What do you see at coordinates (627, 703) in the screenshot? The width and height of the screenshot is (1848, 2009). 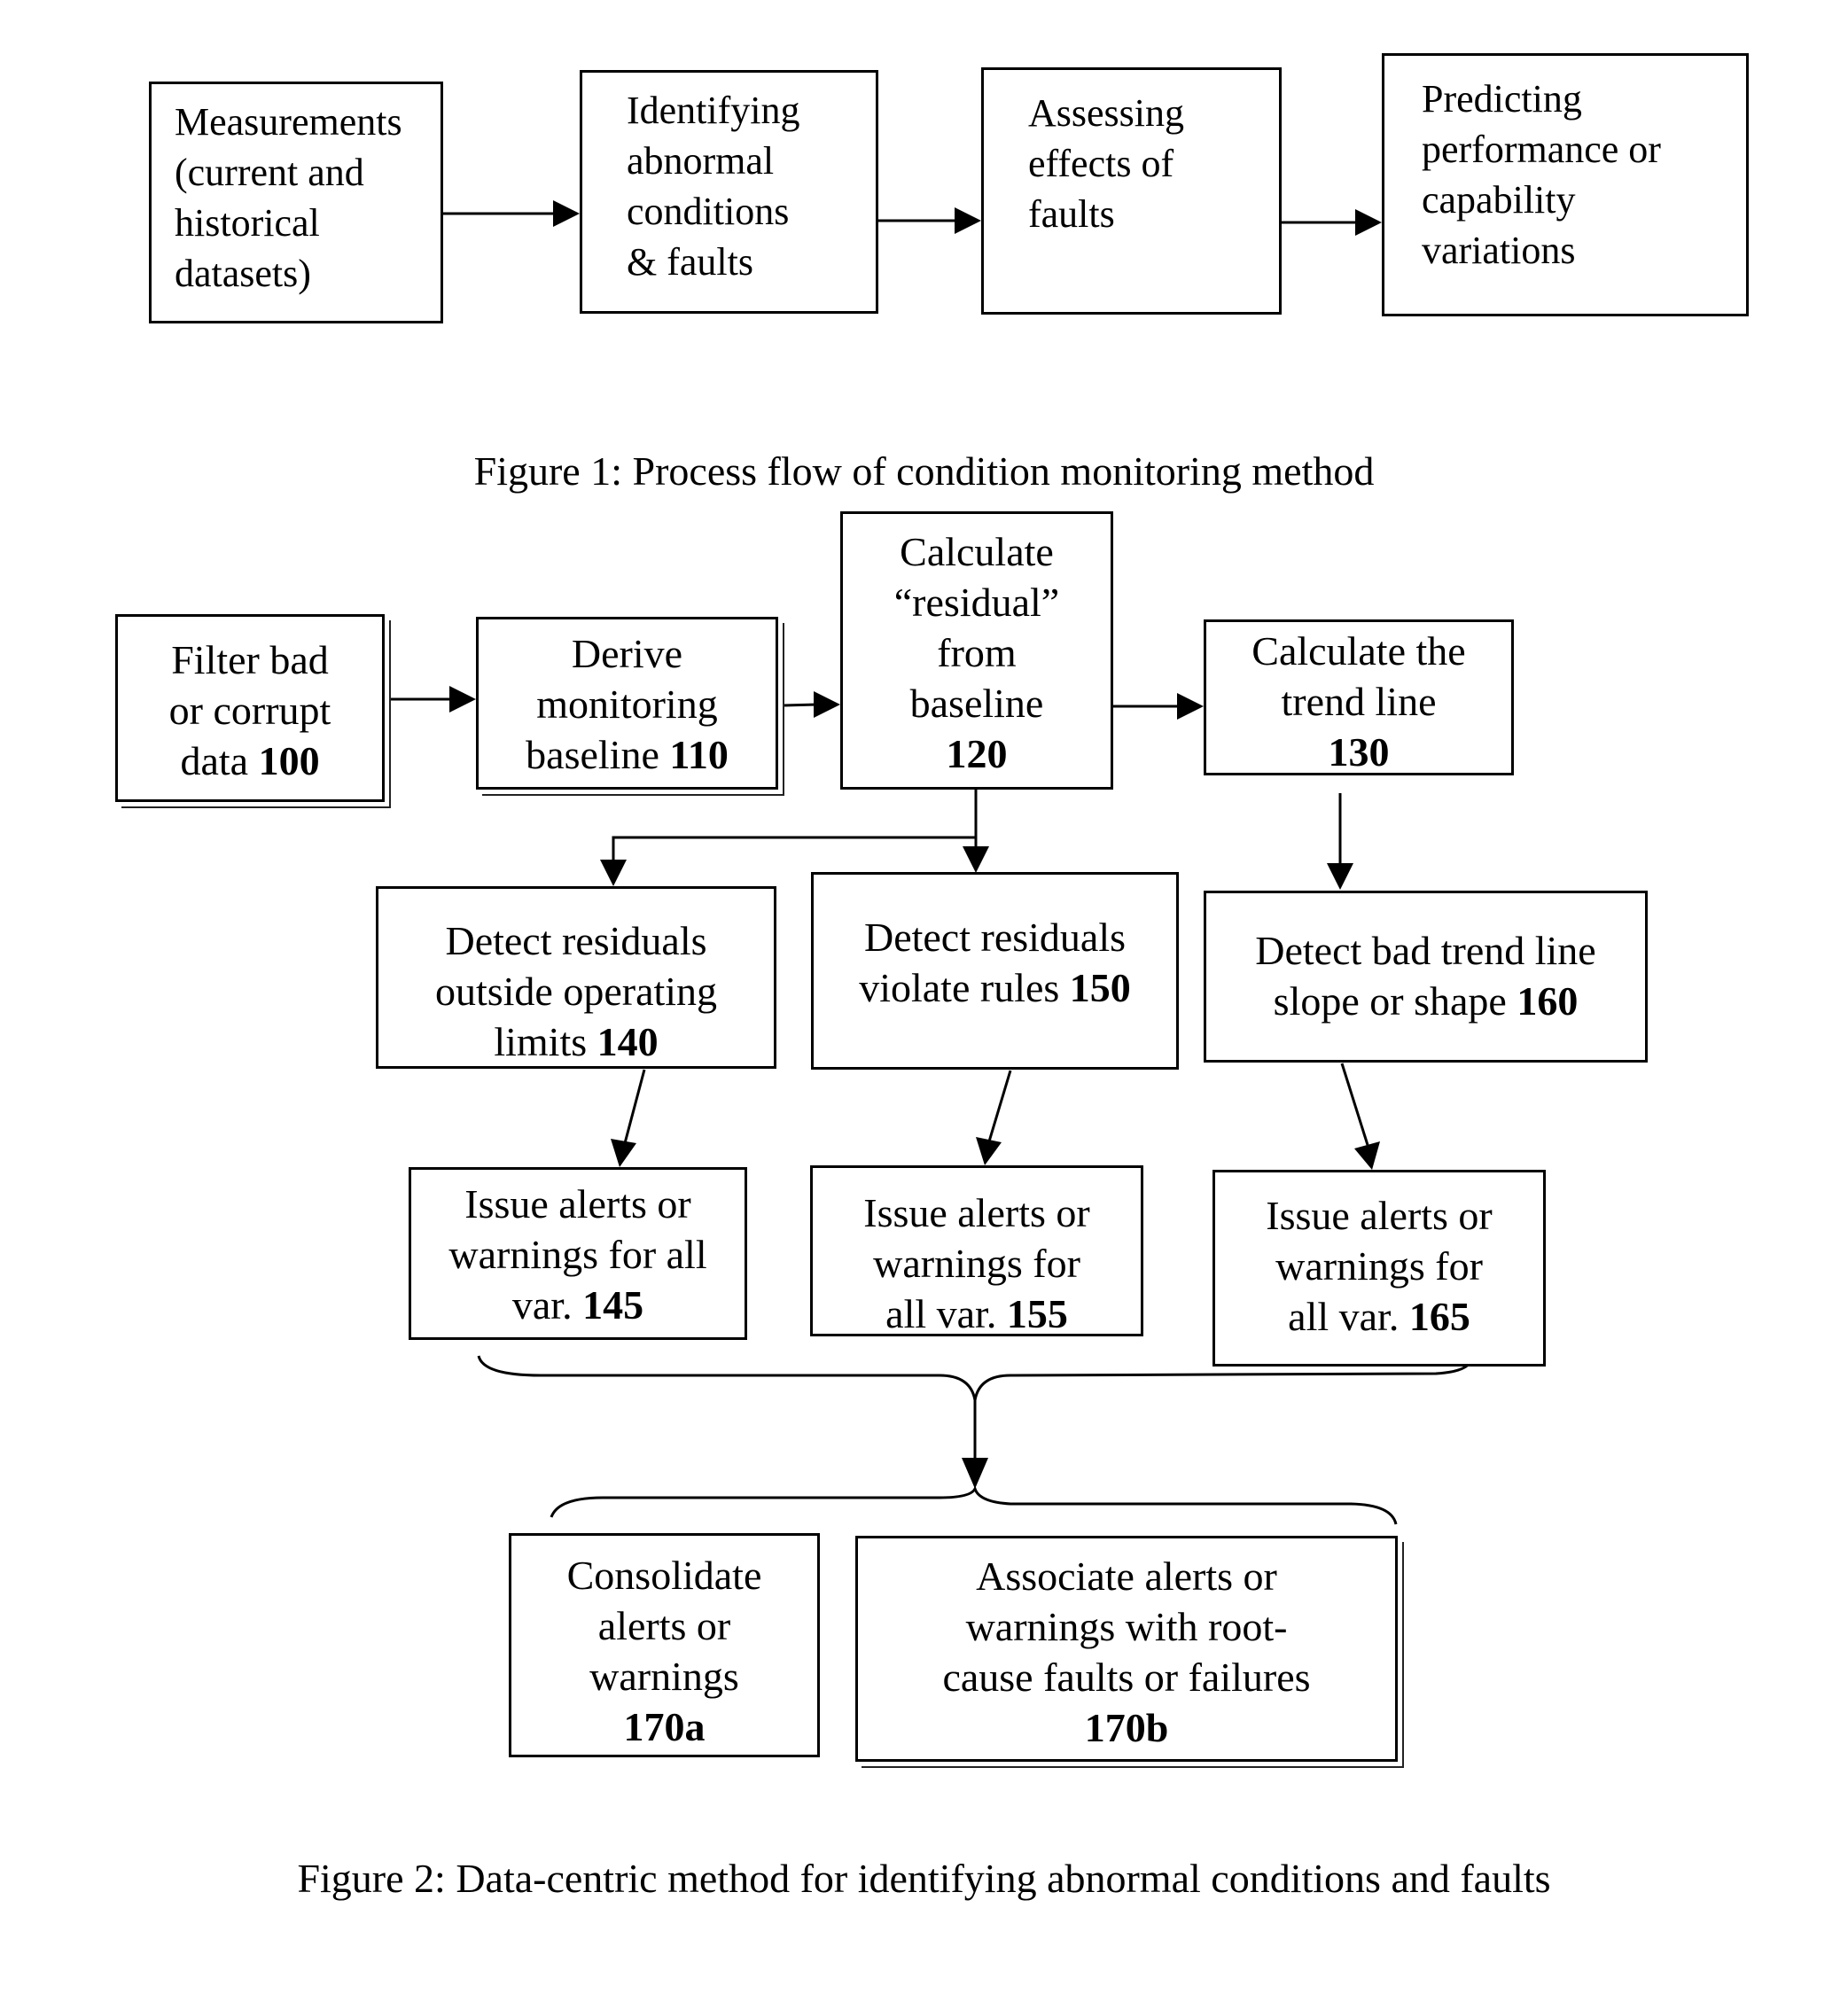 I see `node-110-derive-baseline: Derive monitoring baseline 110` at bounding box center [627, 703].